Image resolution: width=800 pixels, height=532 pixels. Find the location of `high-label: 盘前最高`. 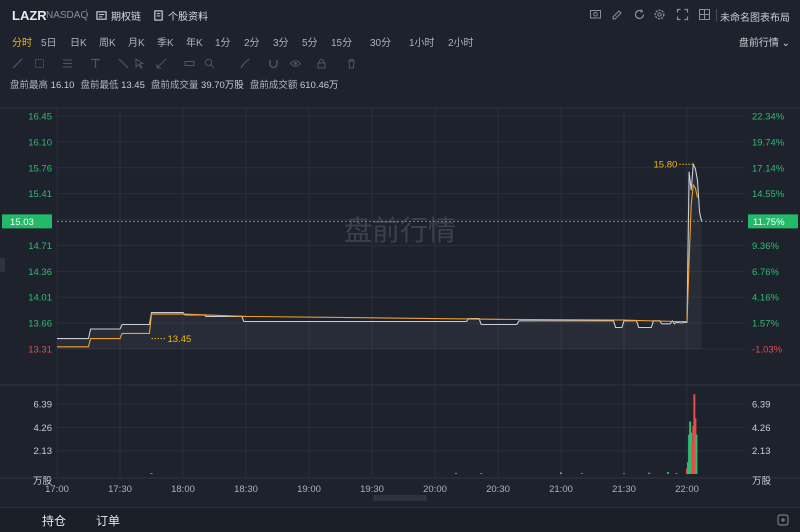

high-label: 盘前最高 is located at coordinates (29, 85).